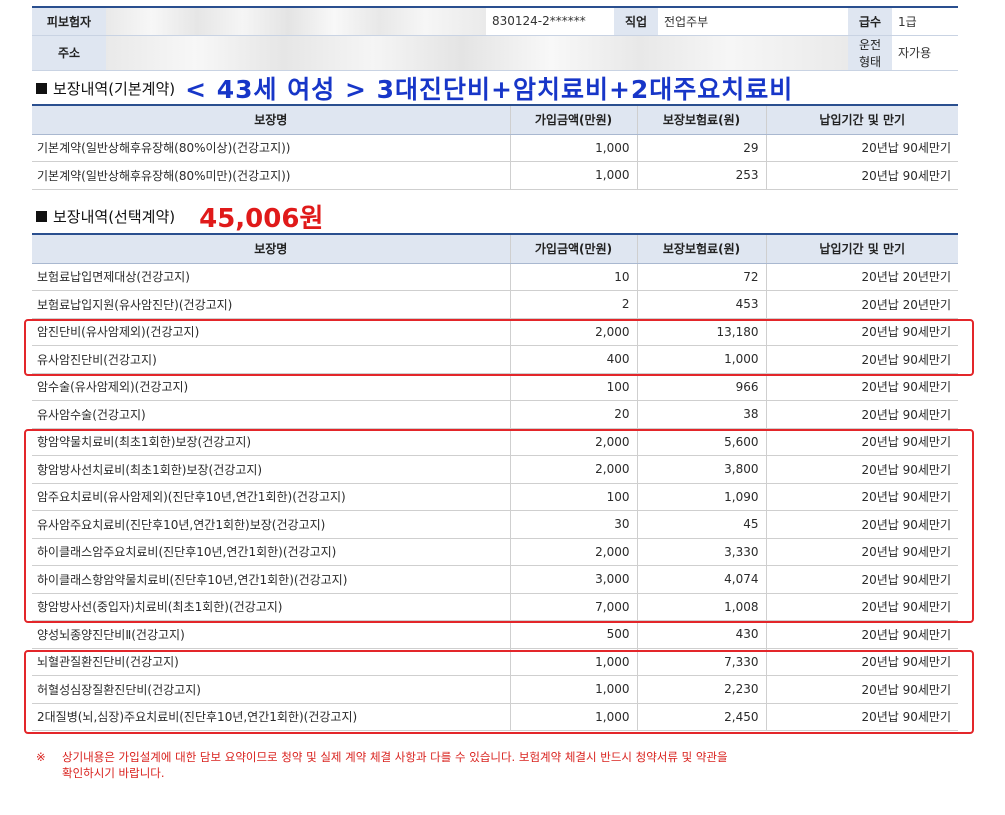 This screenshot has width=1005, height=815. I want to click on amount-cell: 500, so click(573, 634).